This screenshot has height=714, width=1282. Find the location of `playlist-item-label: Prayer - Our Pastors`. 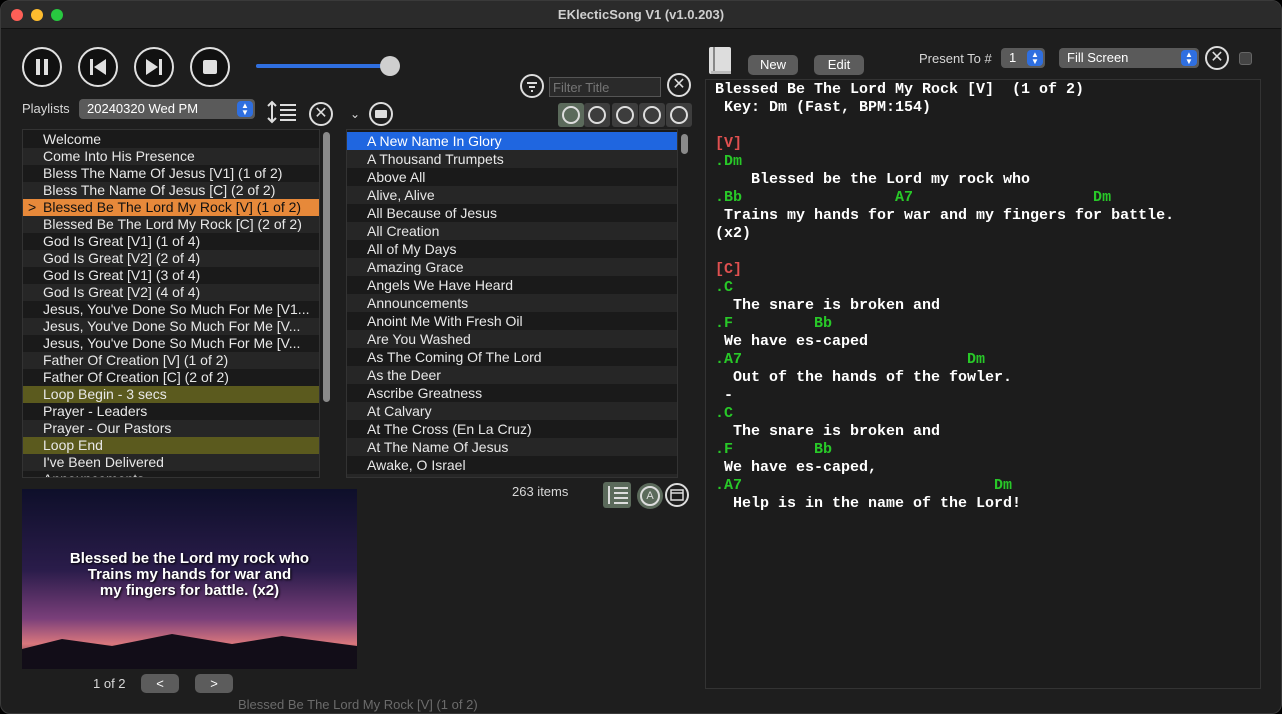

playlist-item-label: Prayer - Our Pastors is located at coordinates (107, 428).